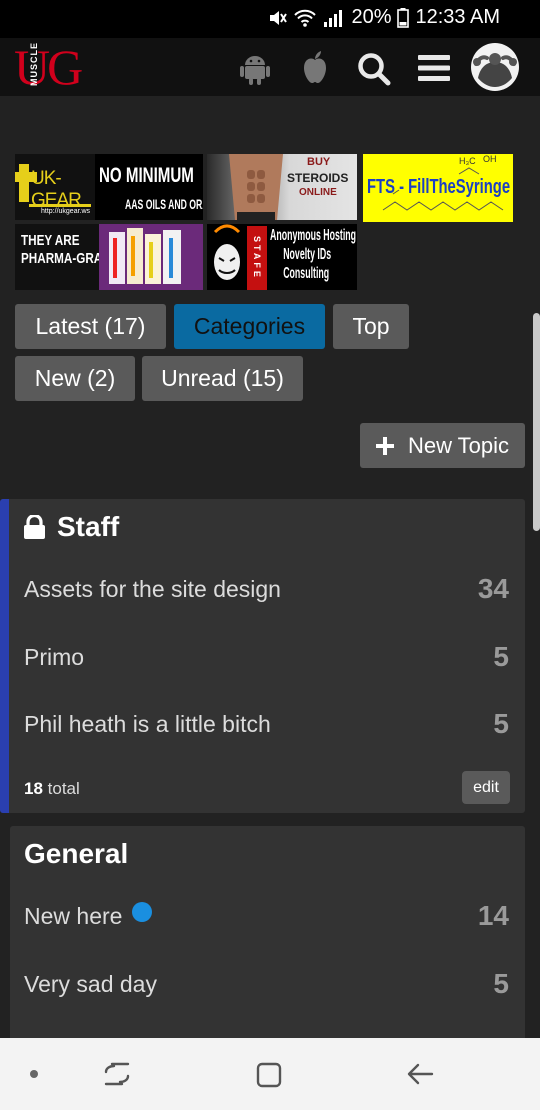 Image resolution: width=540 pixels, height=1110 pixels. Describe the element at coordinates (146, 175) in the screenshot. I see `nominimum-line1: NO MINIMUM` at that location.